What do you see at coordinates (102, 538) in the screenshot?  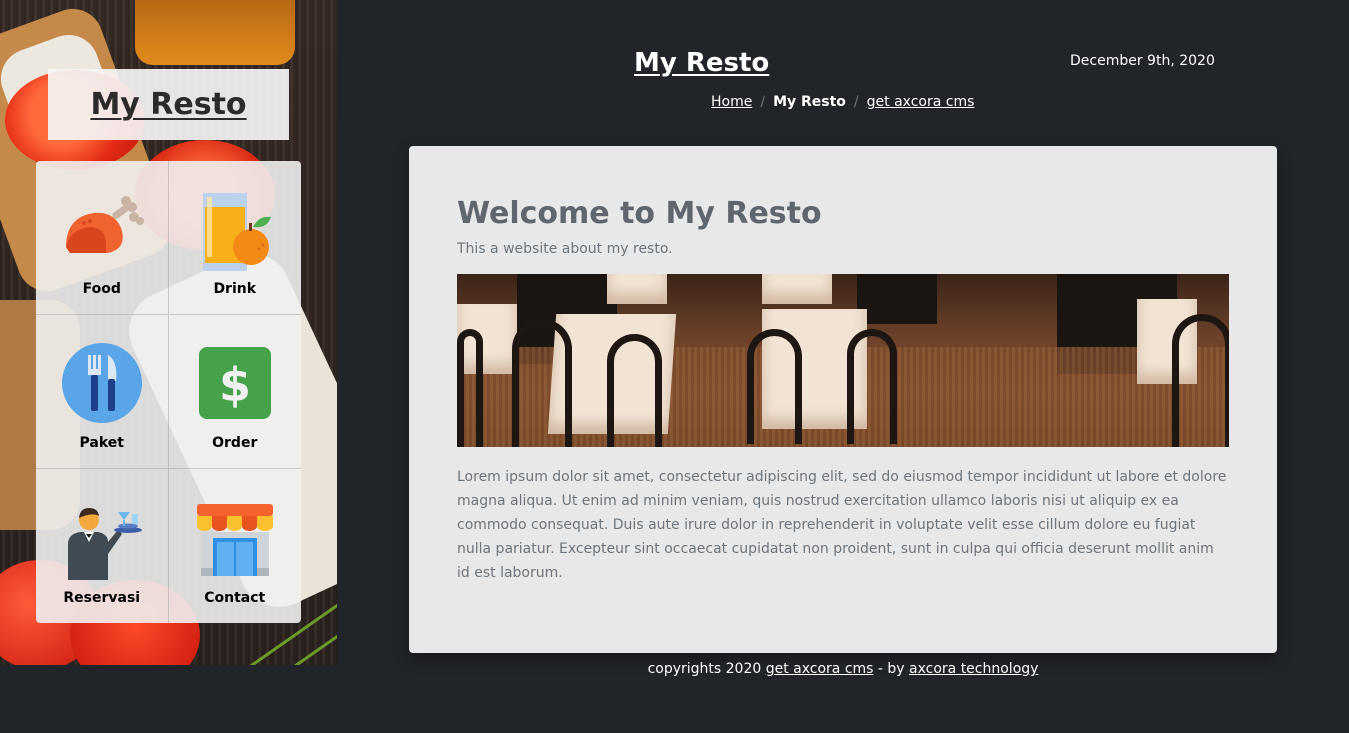 I see `waiter-icon` at bounding box center [102, 538].